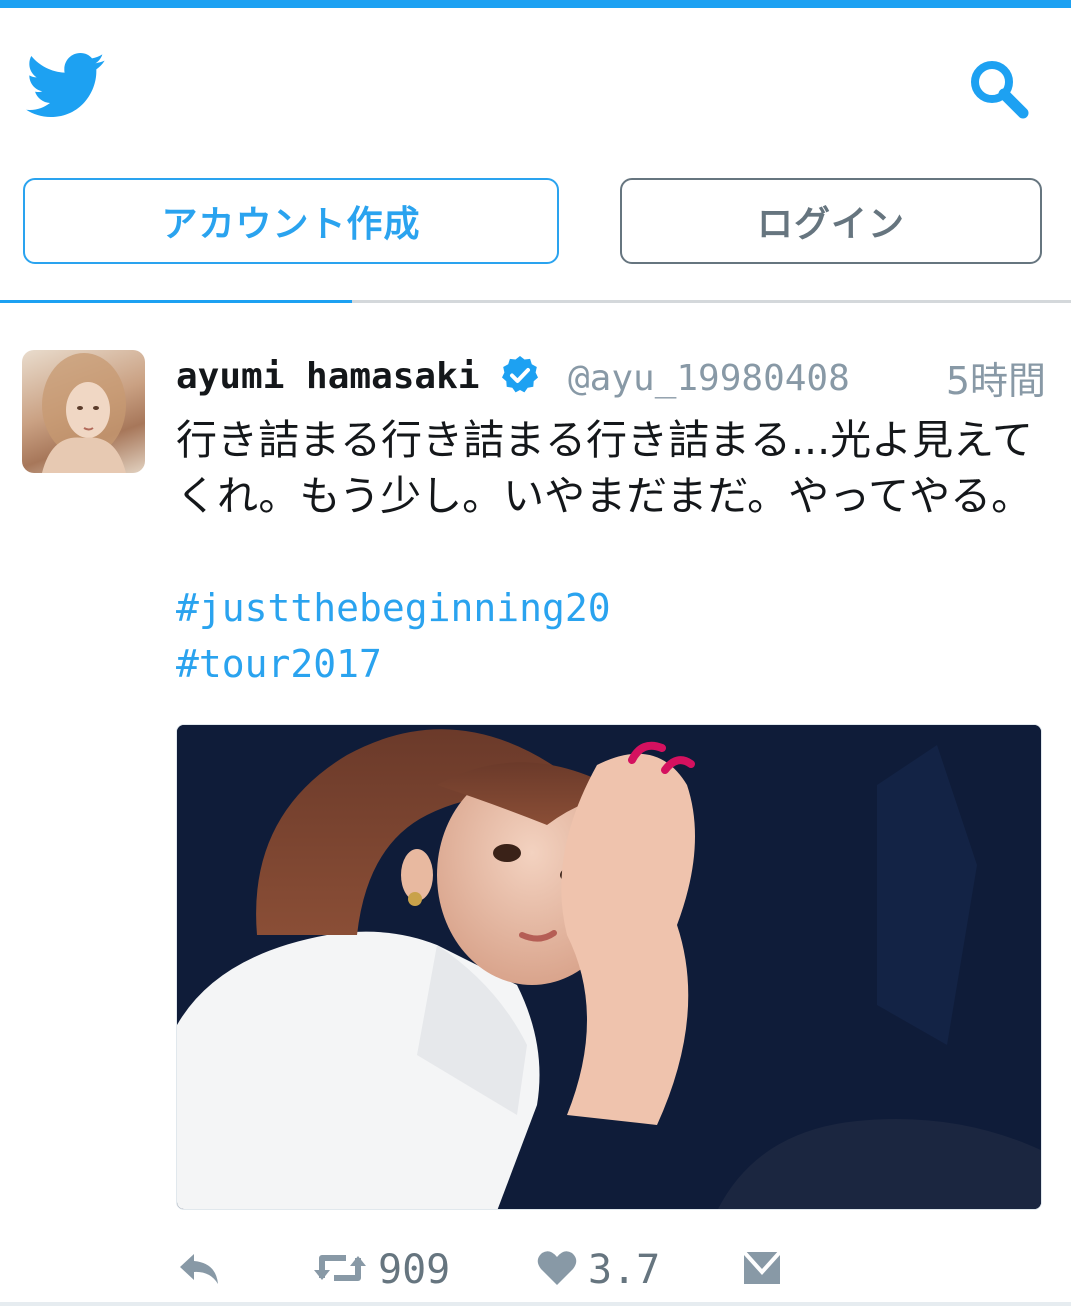  Describe the element at coordinates (327, 376) in the screenshot. I see `author-name: ayumi hamasaki` at that location.